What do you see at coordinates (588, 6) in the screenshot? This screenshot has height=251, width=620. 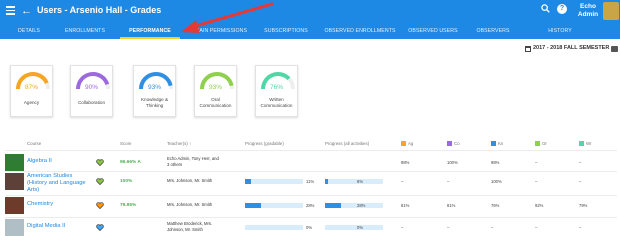 I see `user-name-line1: Echo` at bounding box center [588, 6].